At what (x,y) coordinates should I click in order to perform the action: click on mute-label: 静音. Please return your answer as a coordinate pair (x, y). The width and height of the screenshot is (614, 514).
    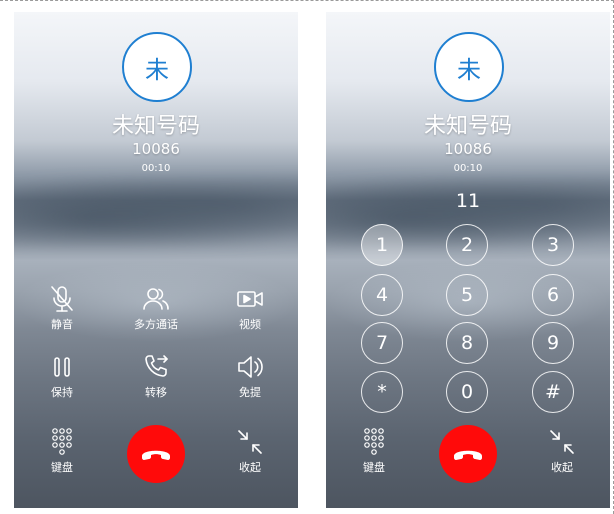
    Looking at the image, I should click on (62, 324).